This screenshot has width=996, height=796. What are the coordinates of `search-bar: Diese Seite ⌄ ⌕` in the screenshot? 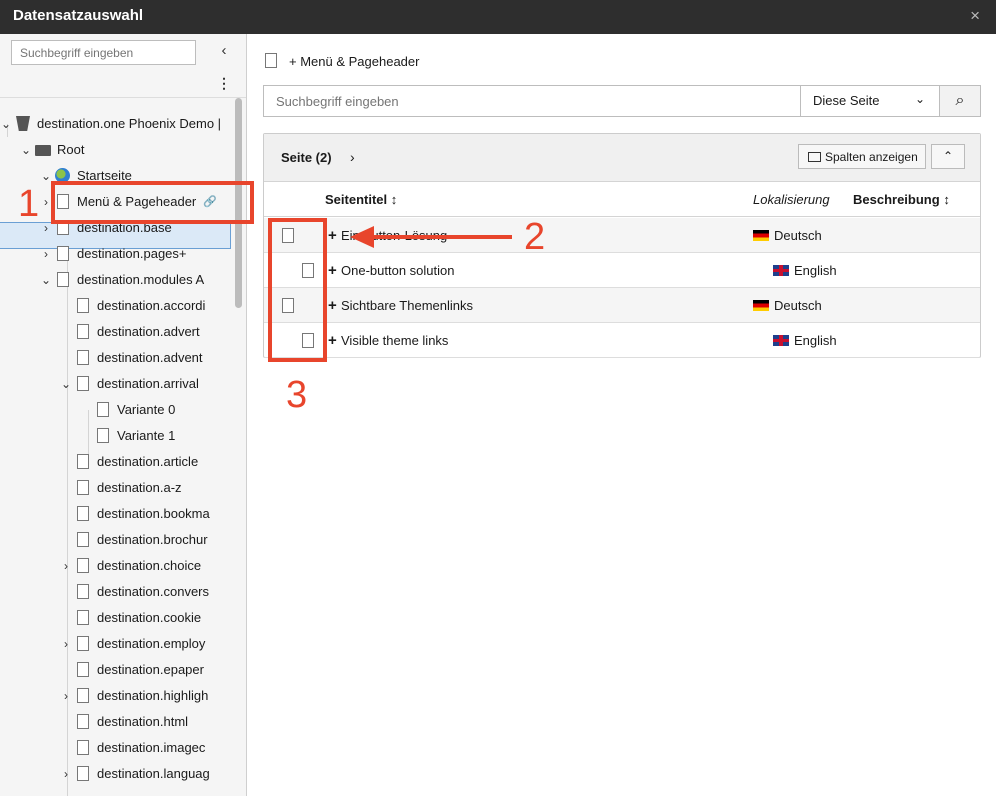 It's located at (622, 101).